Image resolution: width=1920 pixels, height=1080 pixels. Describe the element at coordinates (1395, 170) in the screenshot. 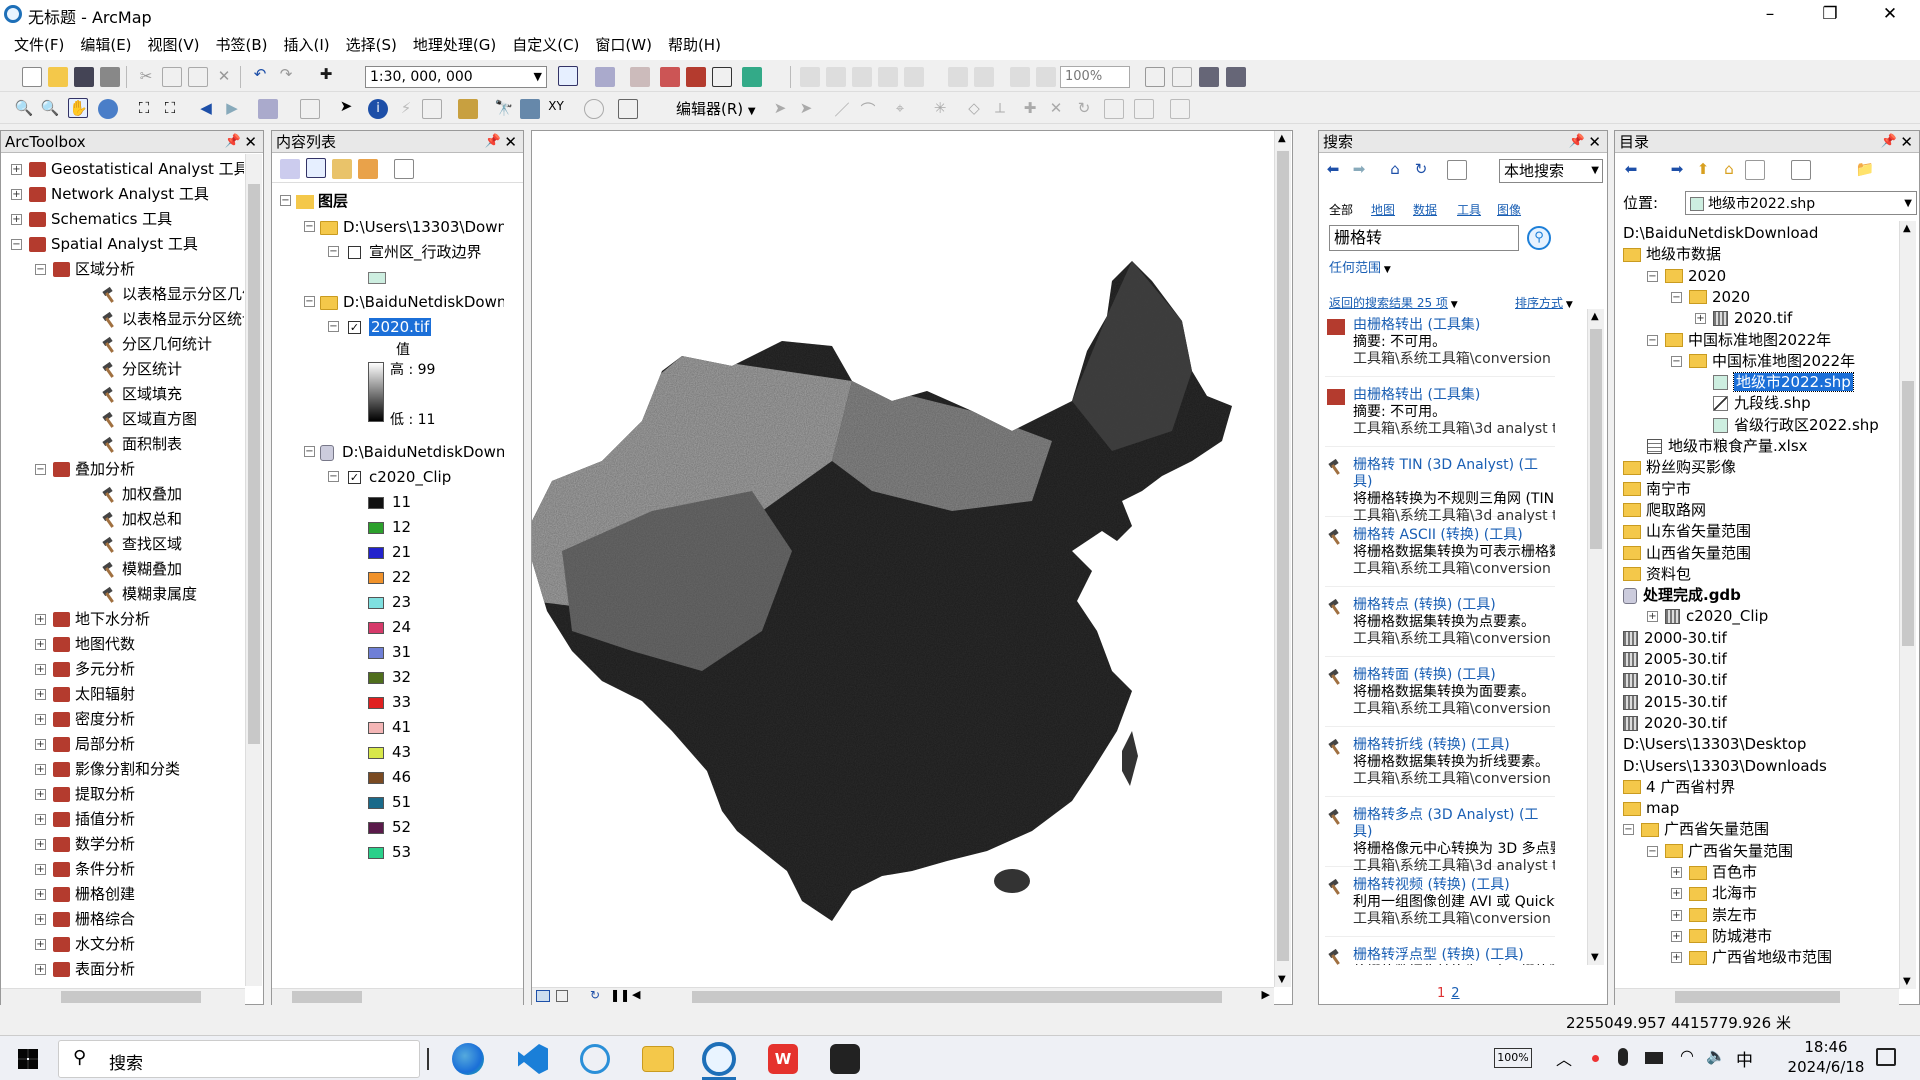

I see `home-icon: ⌂` at that location.